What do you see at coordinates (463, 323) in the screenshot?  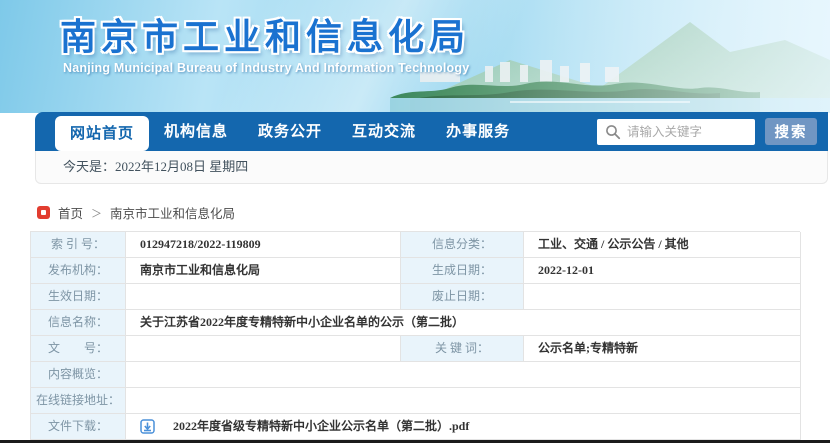 I see `info-name-value: 关于江苏省2022年度专精特新中小企业名单的公示（第二批）` at bounding box center [463, 323].